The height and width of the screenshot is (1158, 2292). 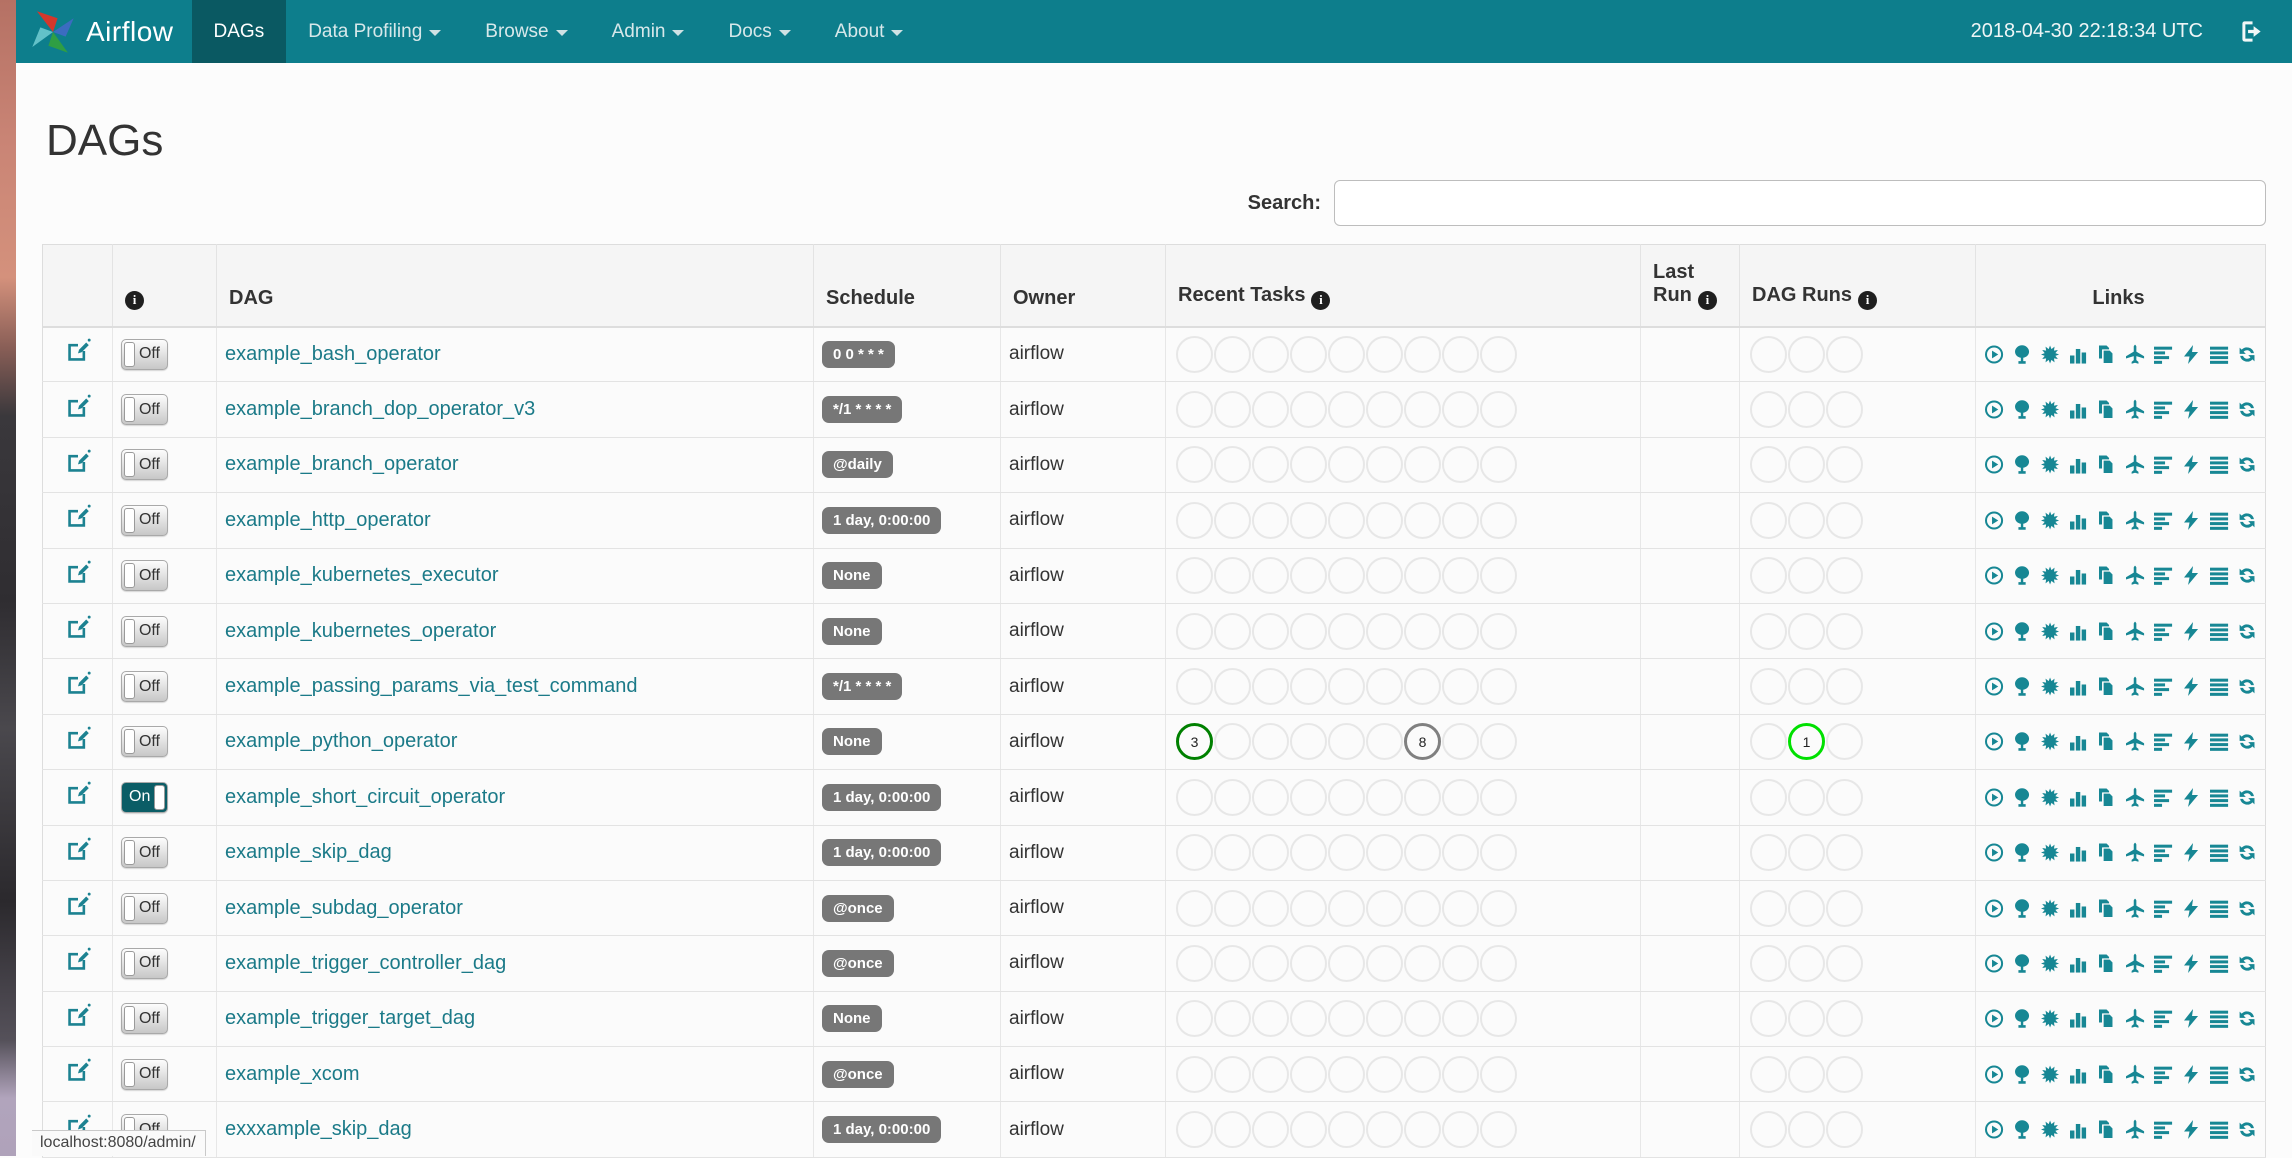 I want to click on dag-link: example_trigger_controller_dag, so click(x=365, y=963).